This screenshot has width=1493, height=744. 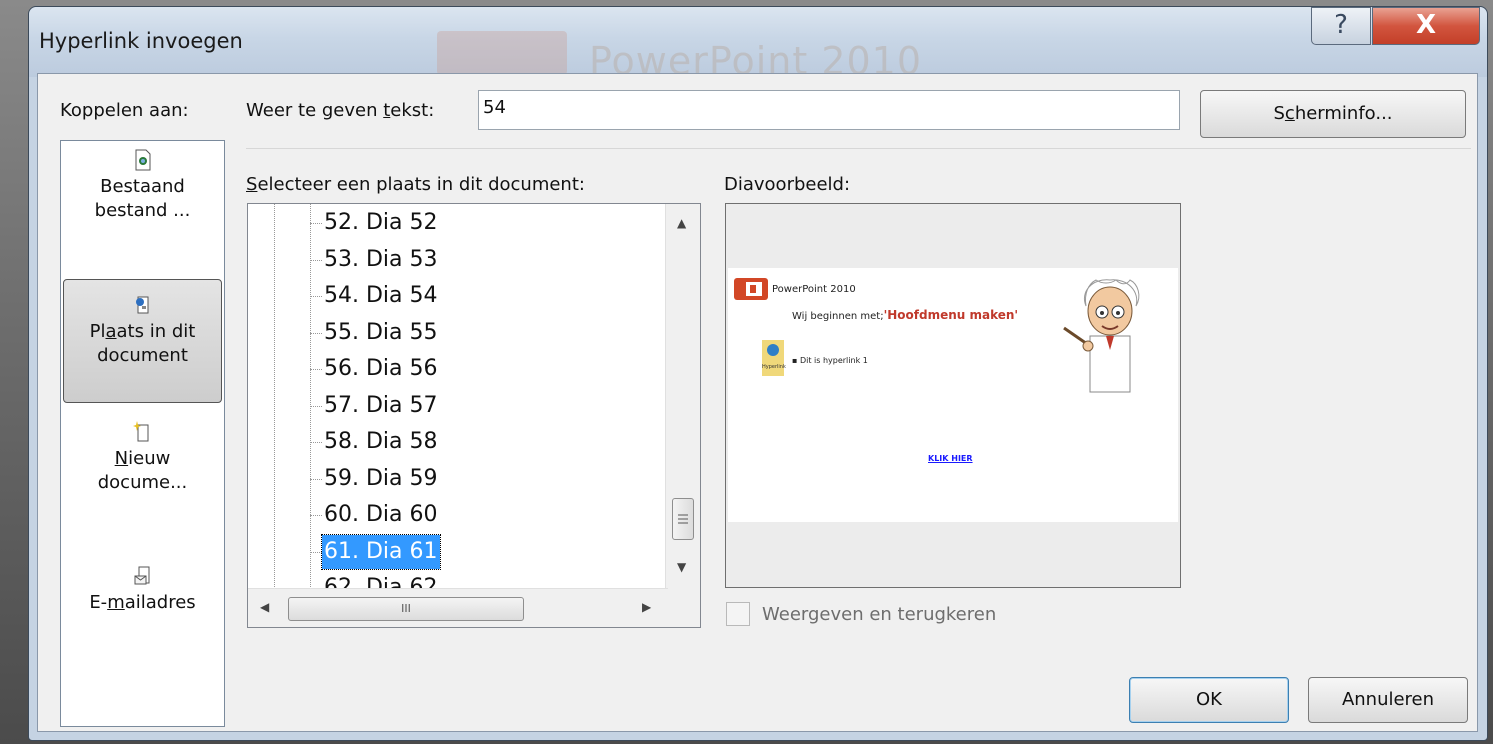 I want to click on globe-icon, so click(x=773, y=350).